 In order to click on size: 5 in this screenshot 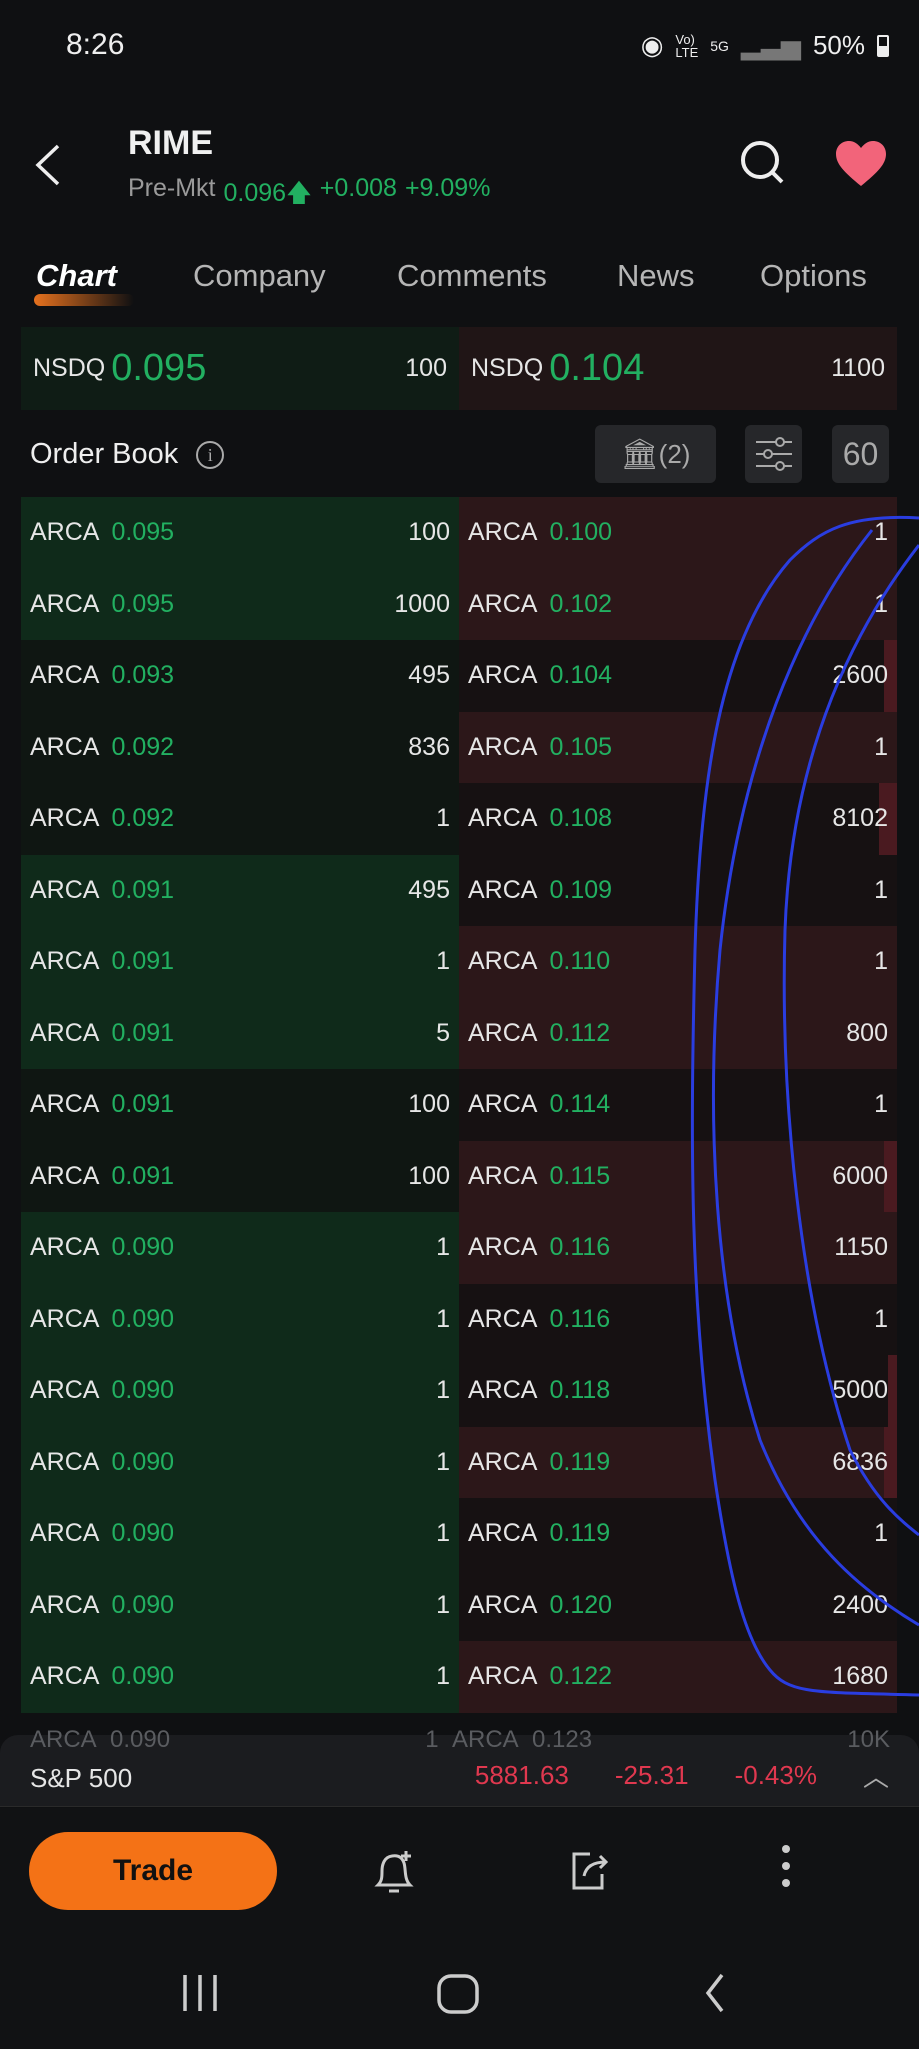, I will do `click(443, 1032)`.